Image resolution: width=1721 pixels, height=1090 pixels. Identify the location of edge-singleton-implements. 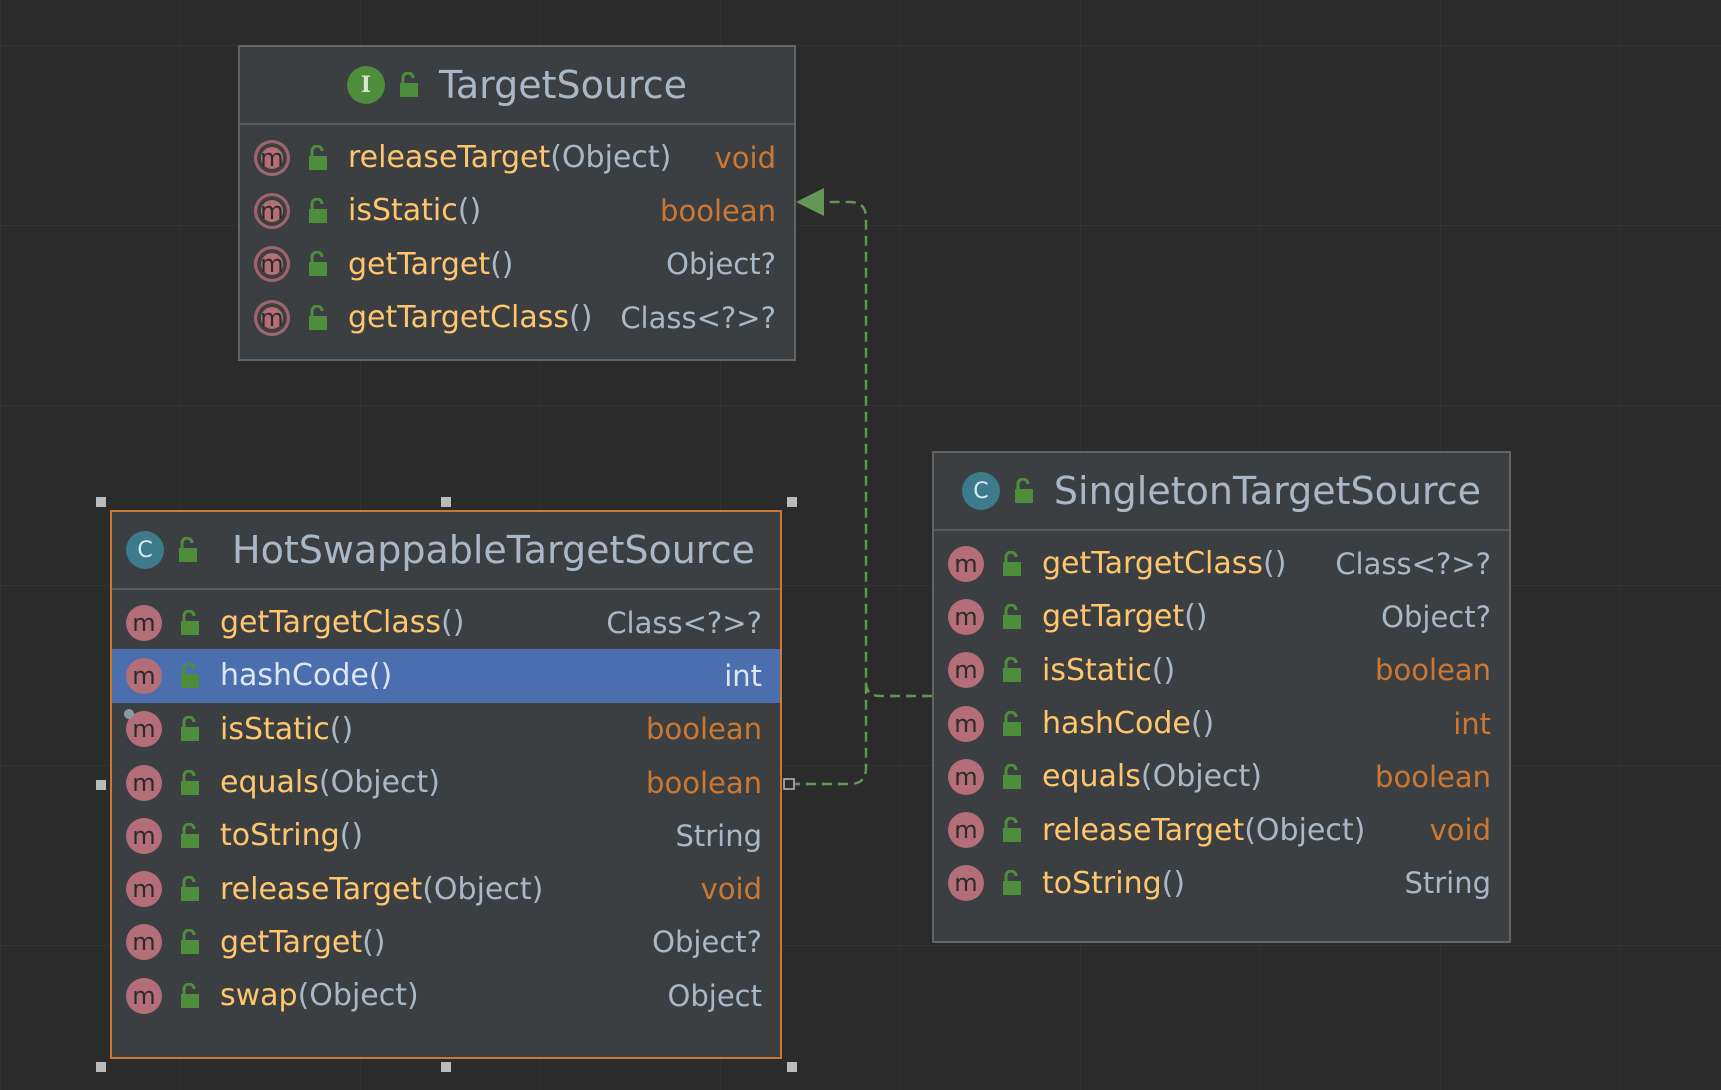
(898, 689).